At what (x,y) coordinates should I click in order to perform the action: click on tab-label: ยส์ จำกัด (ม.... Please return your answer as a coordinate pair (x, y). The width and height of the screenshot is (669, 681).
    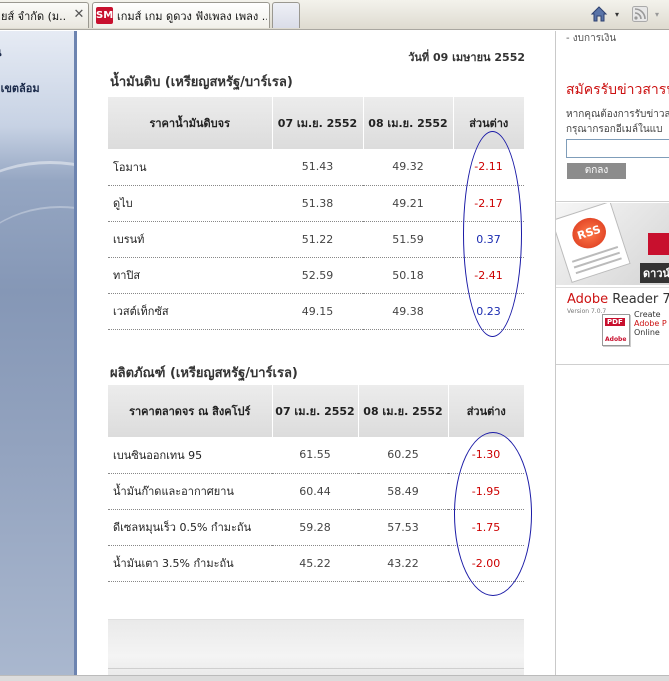
    Looking at the image, I should click on (34, 16).